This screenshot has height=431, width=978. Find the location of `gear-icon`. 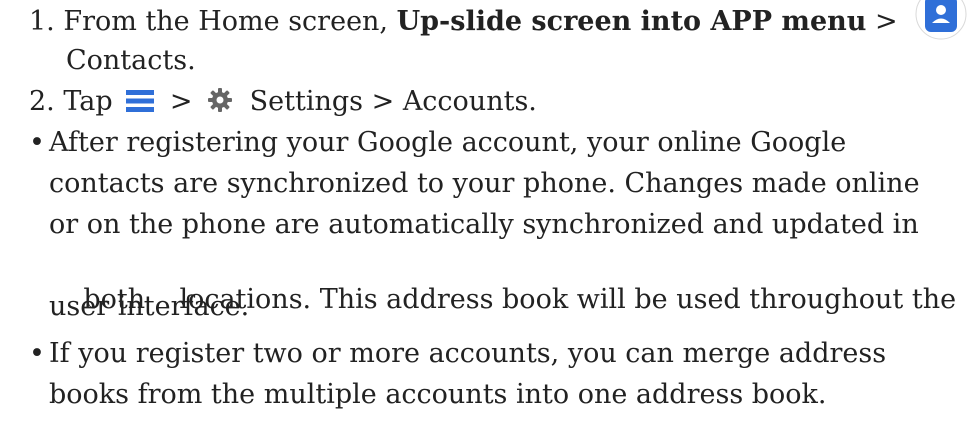

gear-icon is located at coordinates (220, 99).